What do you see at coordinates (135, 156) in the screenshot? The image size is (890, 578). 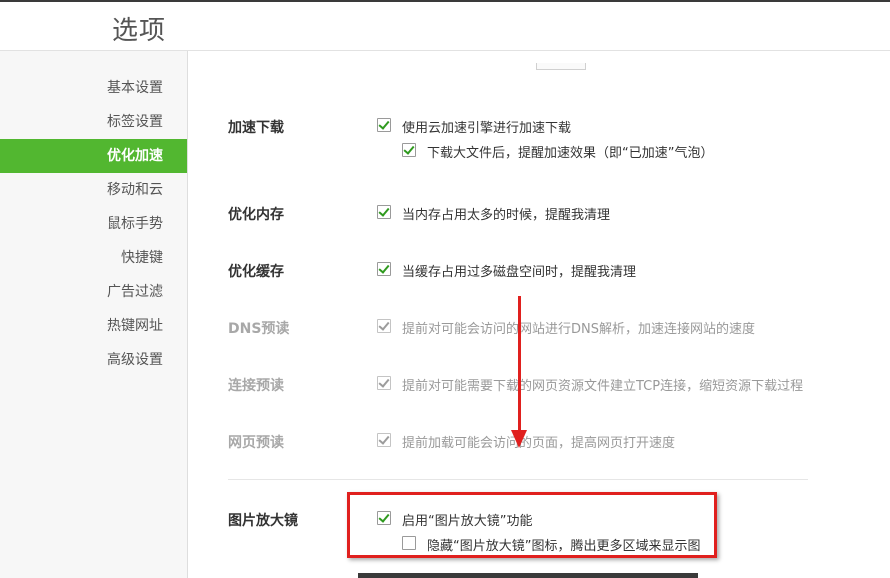 I see `sidebar-item-label: 优化加速` at bounding box center [135, 156].